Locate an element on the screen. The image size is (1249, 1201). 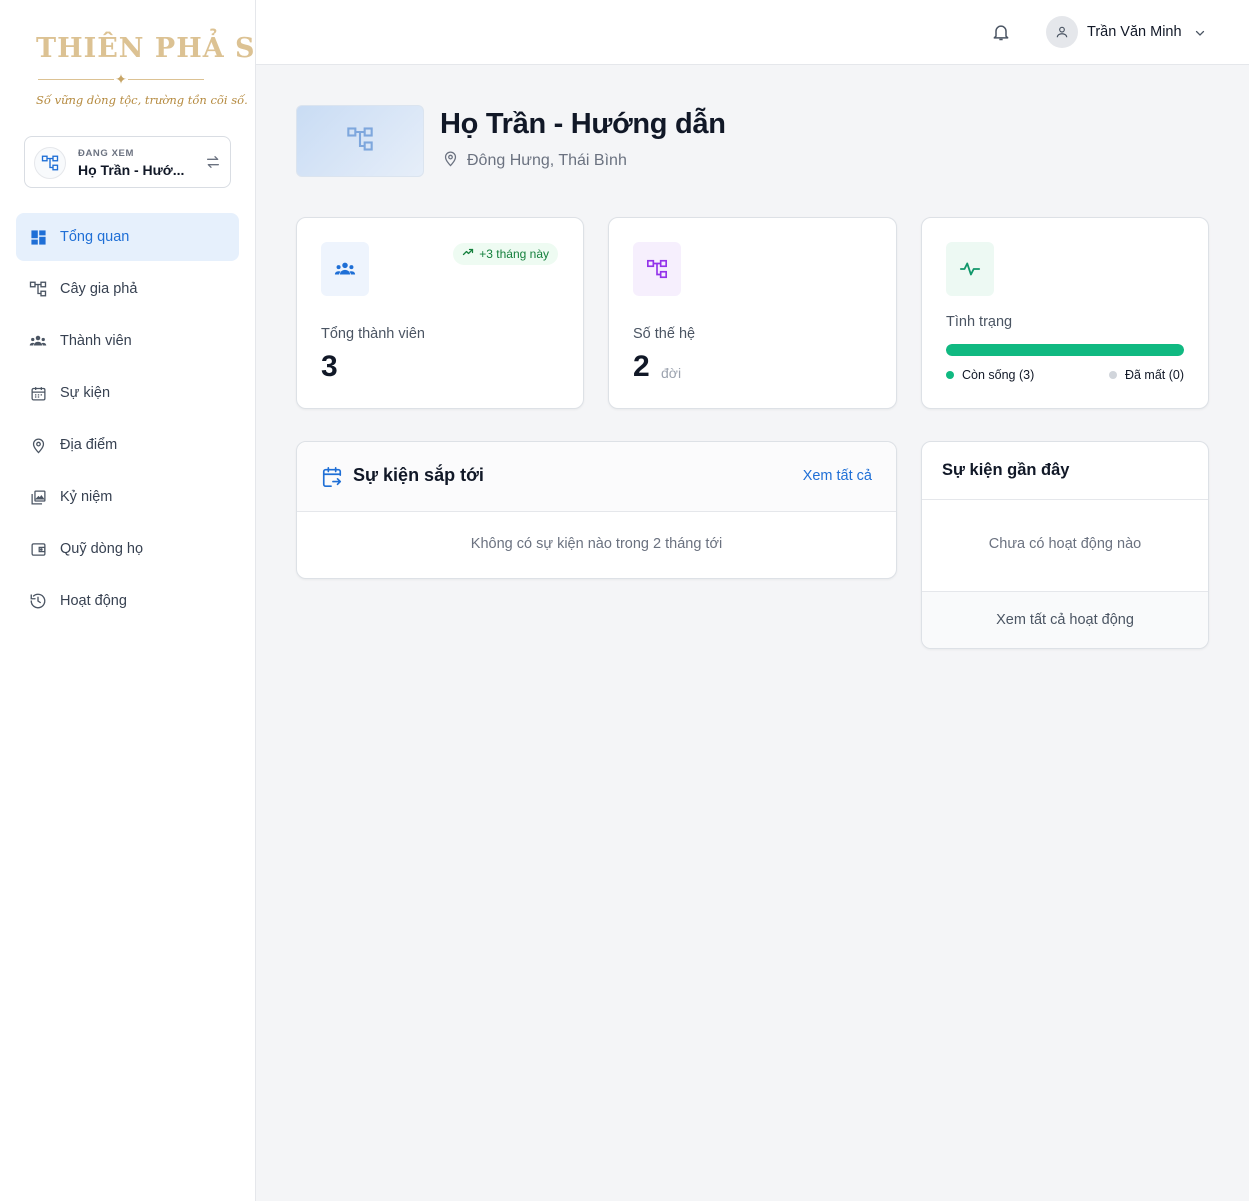
sidebar-item-family-tree: Cây gia phả is located at coordinates (127, 289).